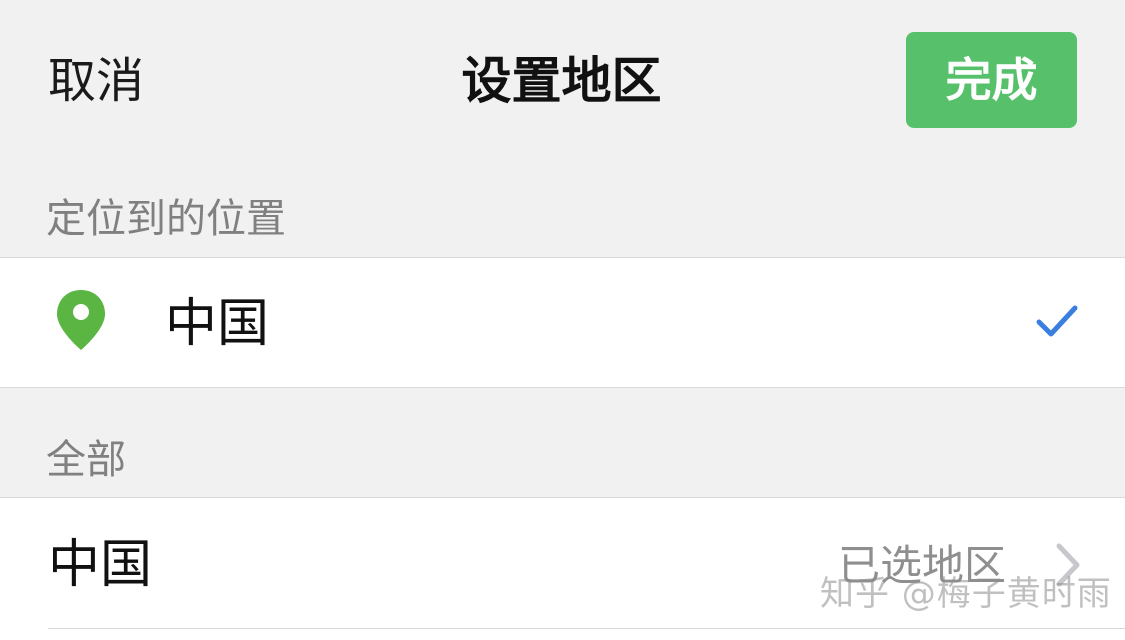  I want to click on done-button: 完成, so click(991, 80).